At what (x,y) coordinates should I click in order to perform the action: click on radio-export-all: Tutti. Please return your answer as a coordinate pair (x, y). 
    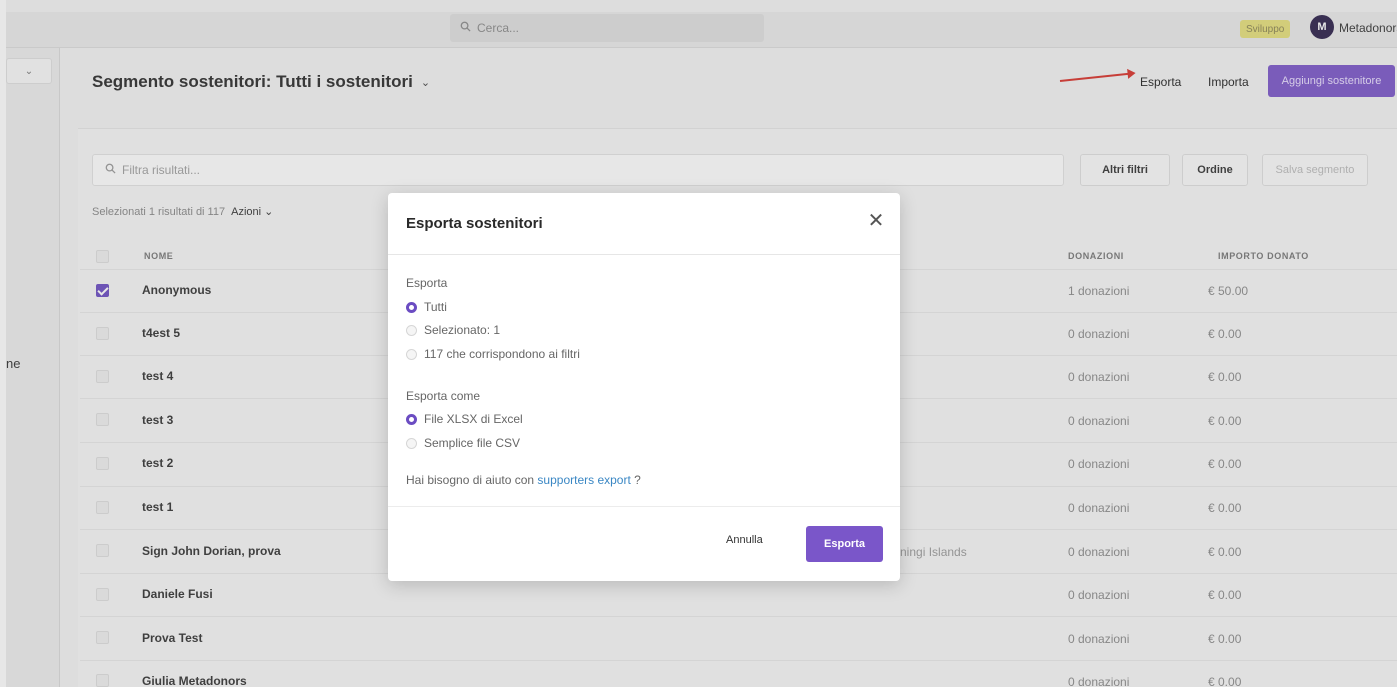
    Looking at the image, I should click on (426, 307).